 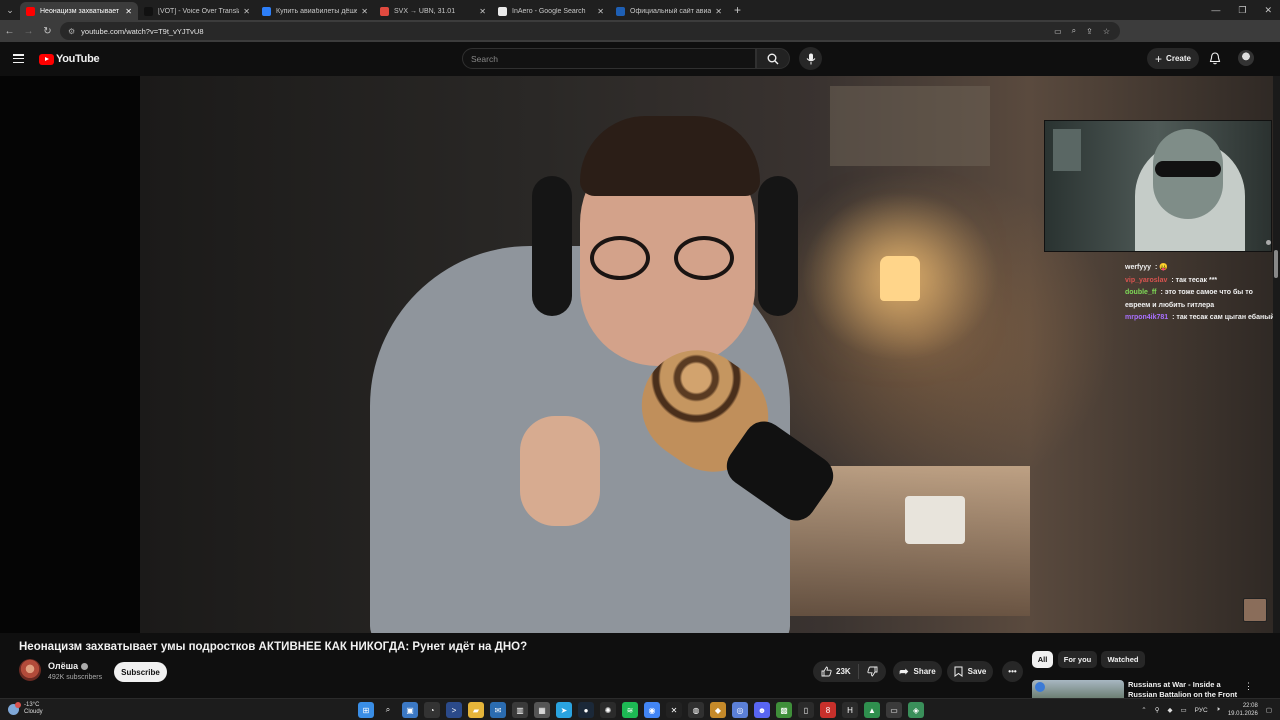 What do you see at coordinates (1040, 687) in the screenshot?
I see `channel-badge-icon` at bounding box center [1040, 687].